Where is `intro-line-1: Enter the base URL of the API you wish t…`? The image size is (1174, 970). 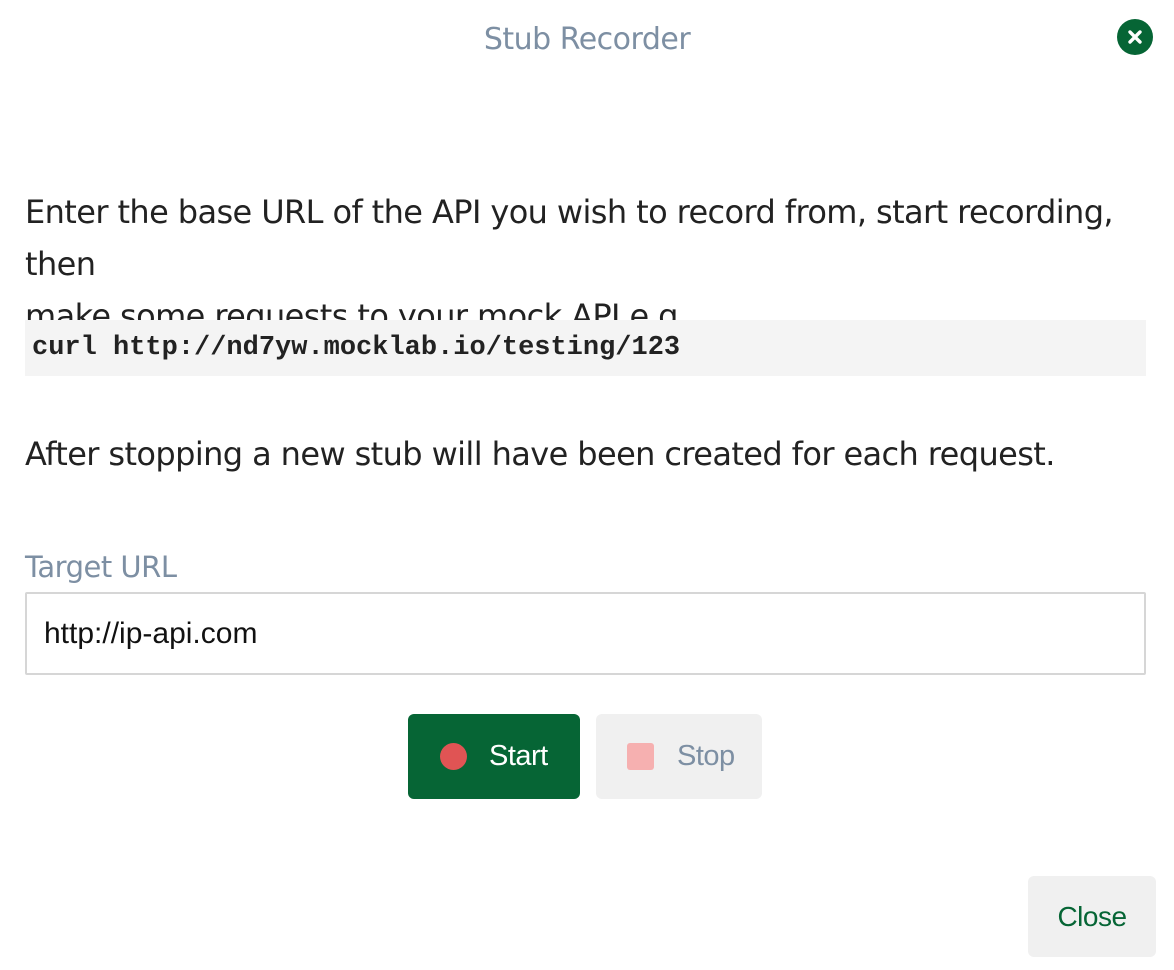 intro-line-1: Enter the base URL of the API you wish t… is located at coordinates (569, 238).